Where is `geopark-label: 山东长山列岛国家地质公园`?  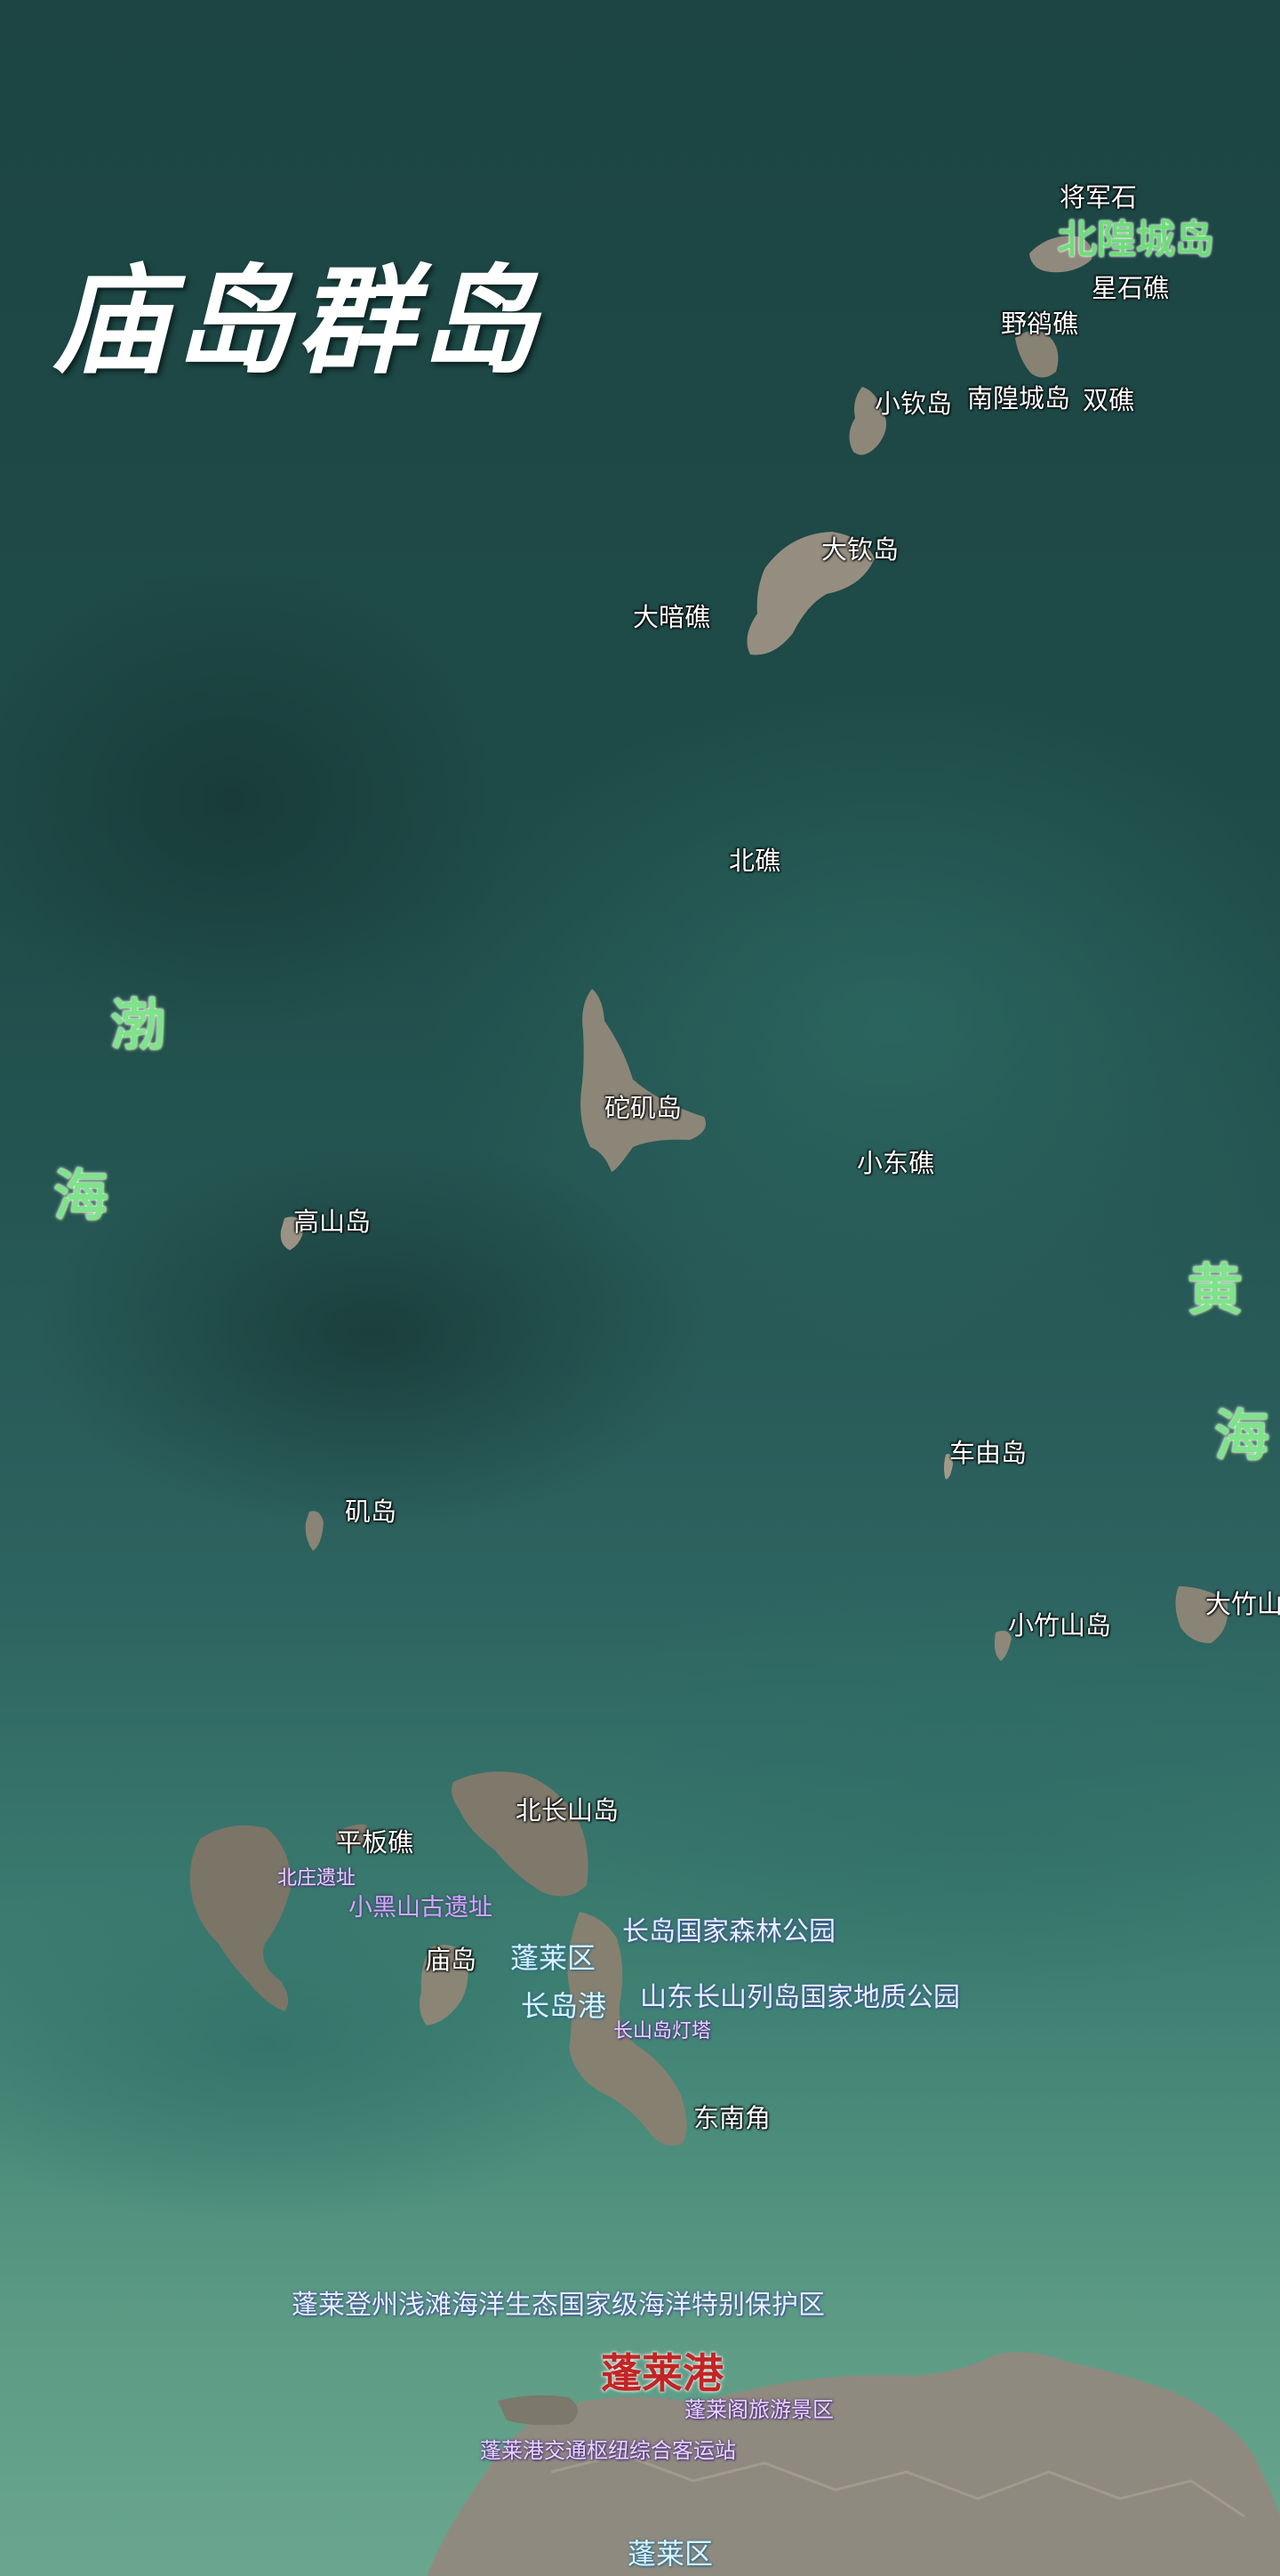
geopark-label: 山东长山列岛国家地质公园 is located at coordinates (800, 1997).